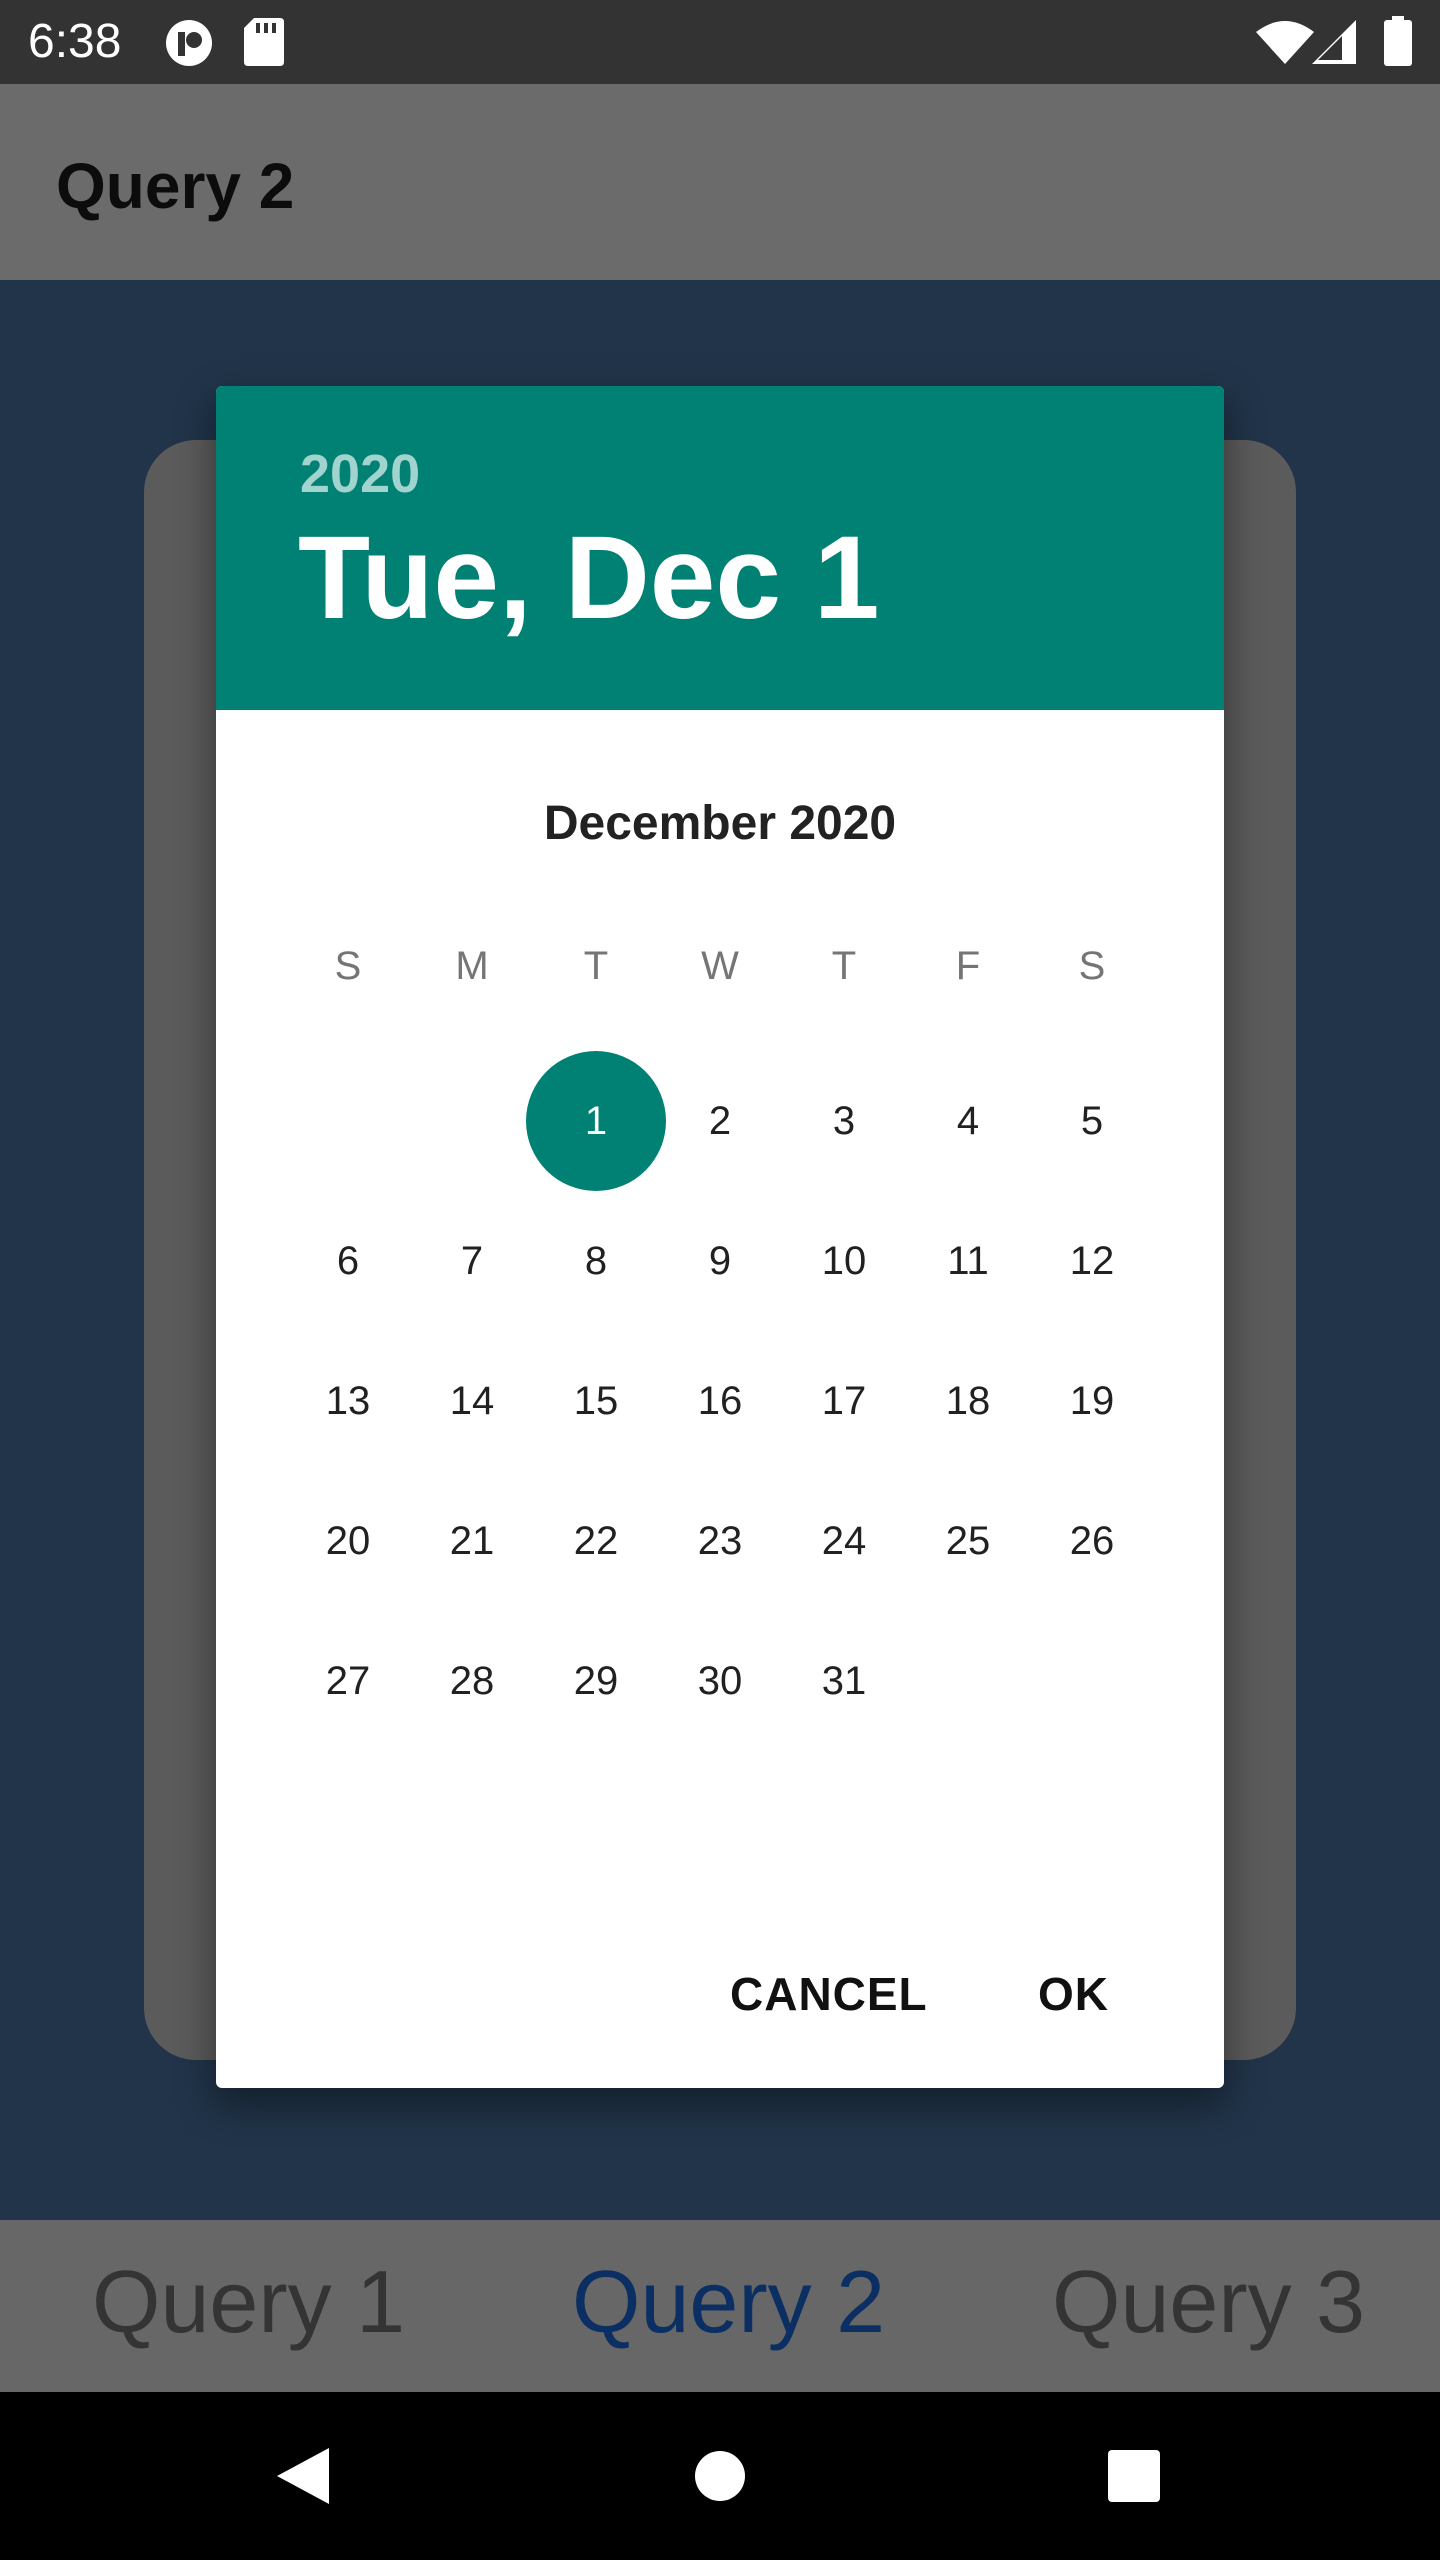 The height and width of the screenshot is (2560, 1440). Describe the element at coordinates (175, 186) in the screenshot. I see `app-title: Query 2` at that location.